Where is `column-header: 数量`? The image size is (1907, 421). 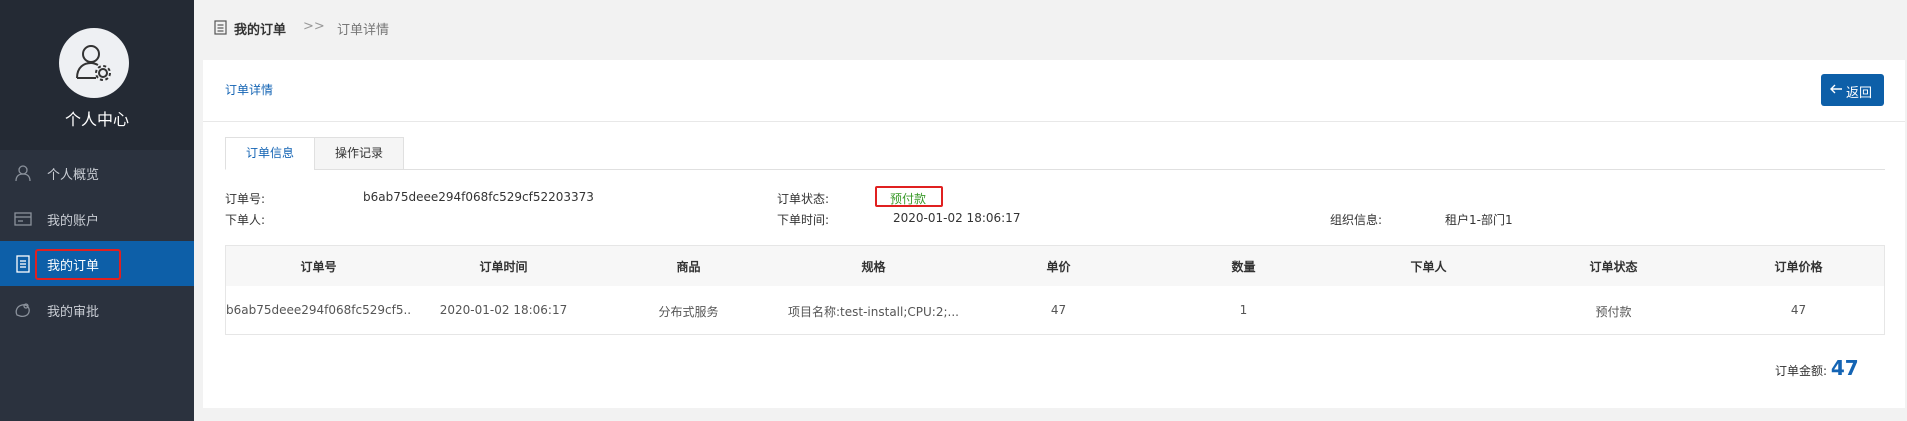
column-header: 数量 is located at coordinates (1243, 267).